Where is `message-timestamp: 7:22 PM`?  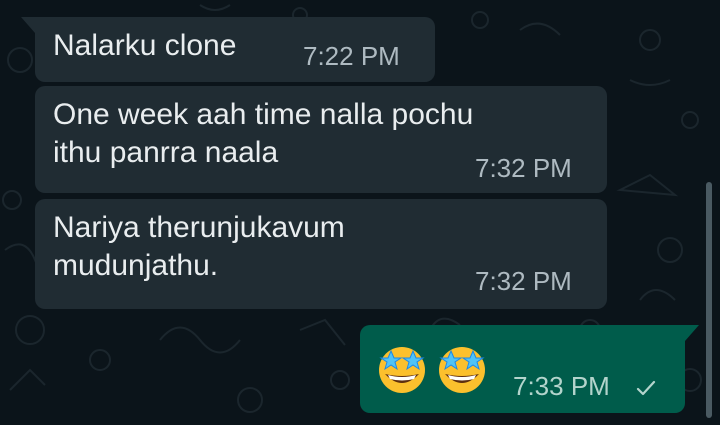 message-timestamp: 7:22 PM is located at coordinates (351, 56).